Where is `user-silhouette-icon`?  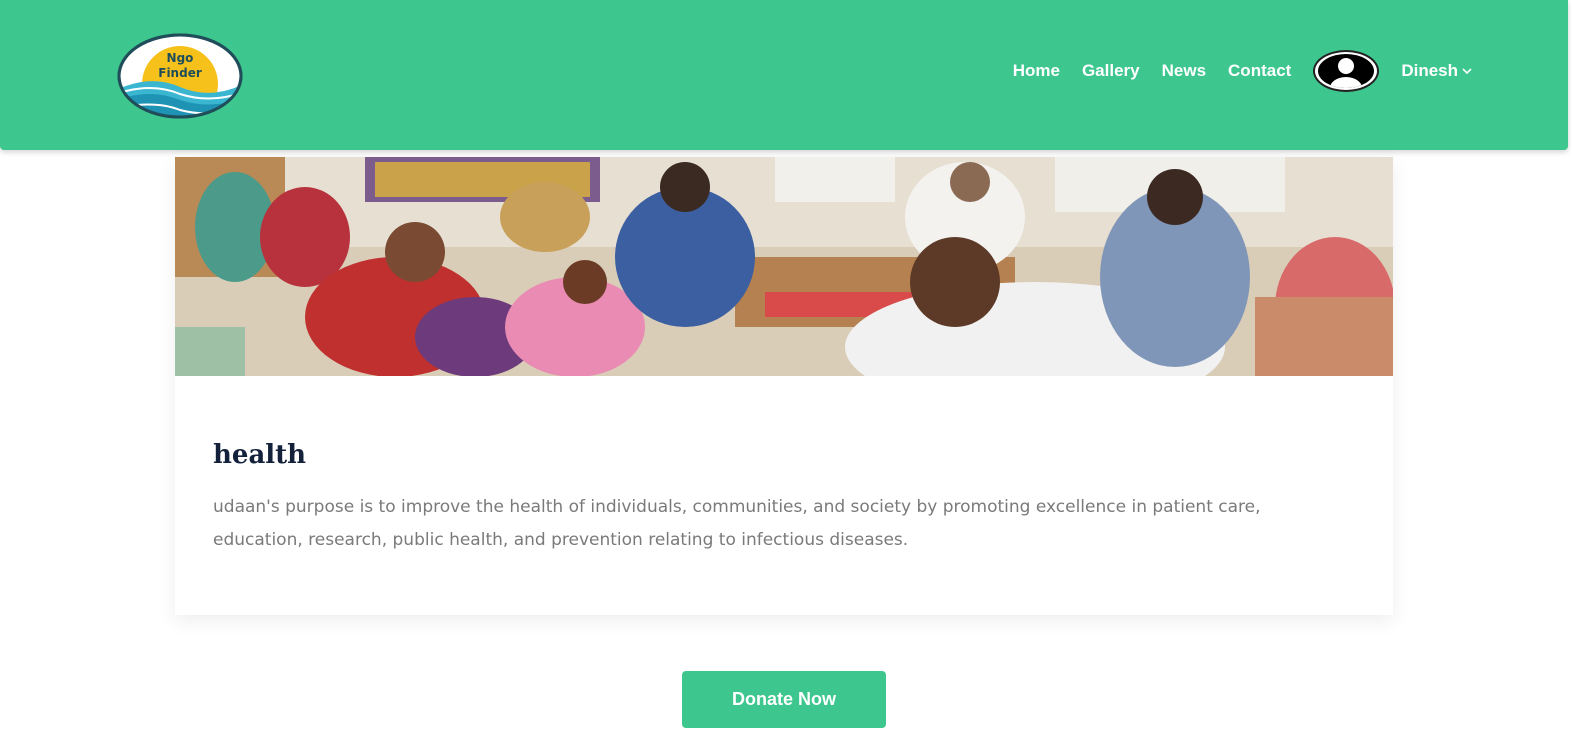
user-silhouette-icon is located at coordinates (1346, 71).